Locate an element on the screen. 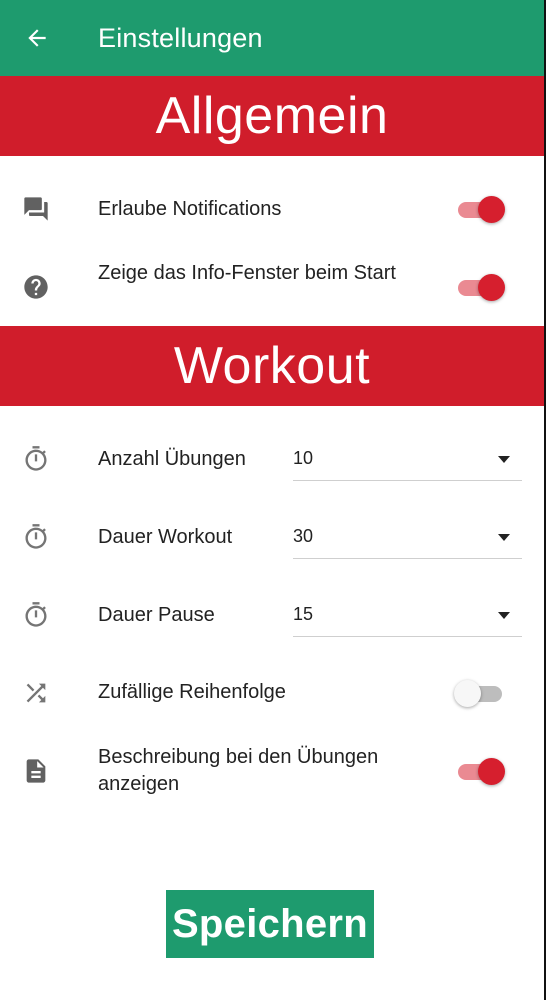  setting-row-random-order: Zufällige Reihenfolge is located at coordinates (272, 694).